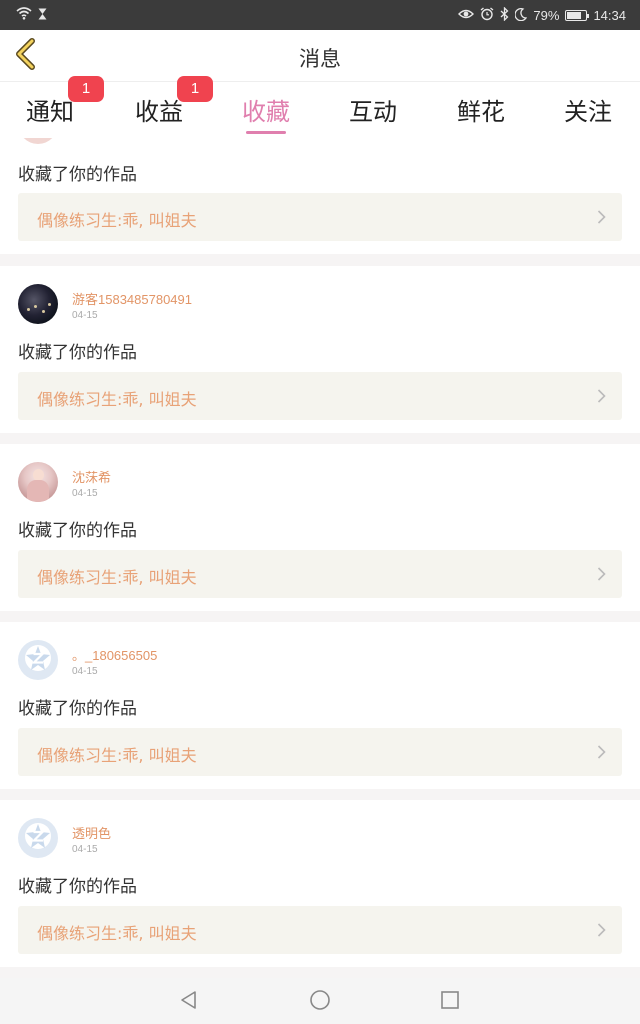  What do you see at coordinates (466, 15) in the screenshot?
I see `eye-icon` at bounding box center [466, 15].